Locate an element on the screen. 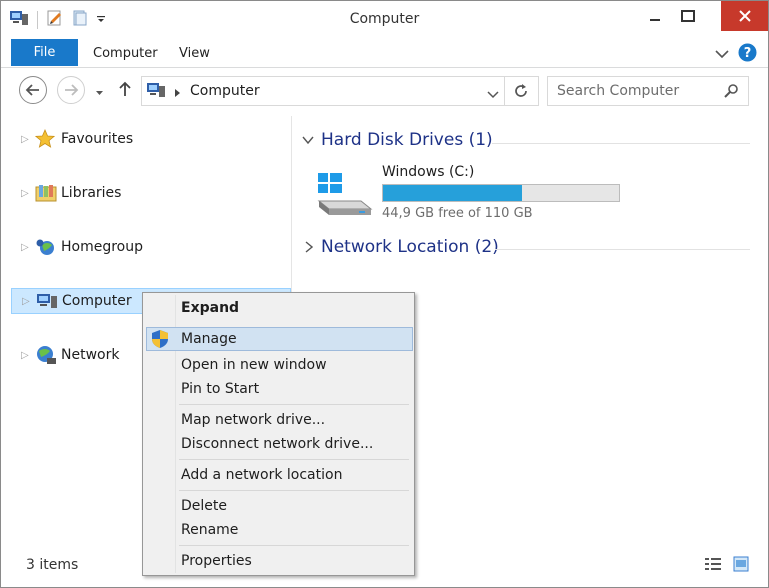 Image resolution: width=769 pixels, height=588 pixels. menu-item-delete: Delete is located at coordinates (278, 506).